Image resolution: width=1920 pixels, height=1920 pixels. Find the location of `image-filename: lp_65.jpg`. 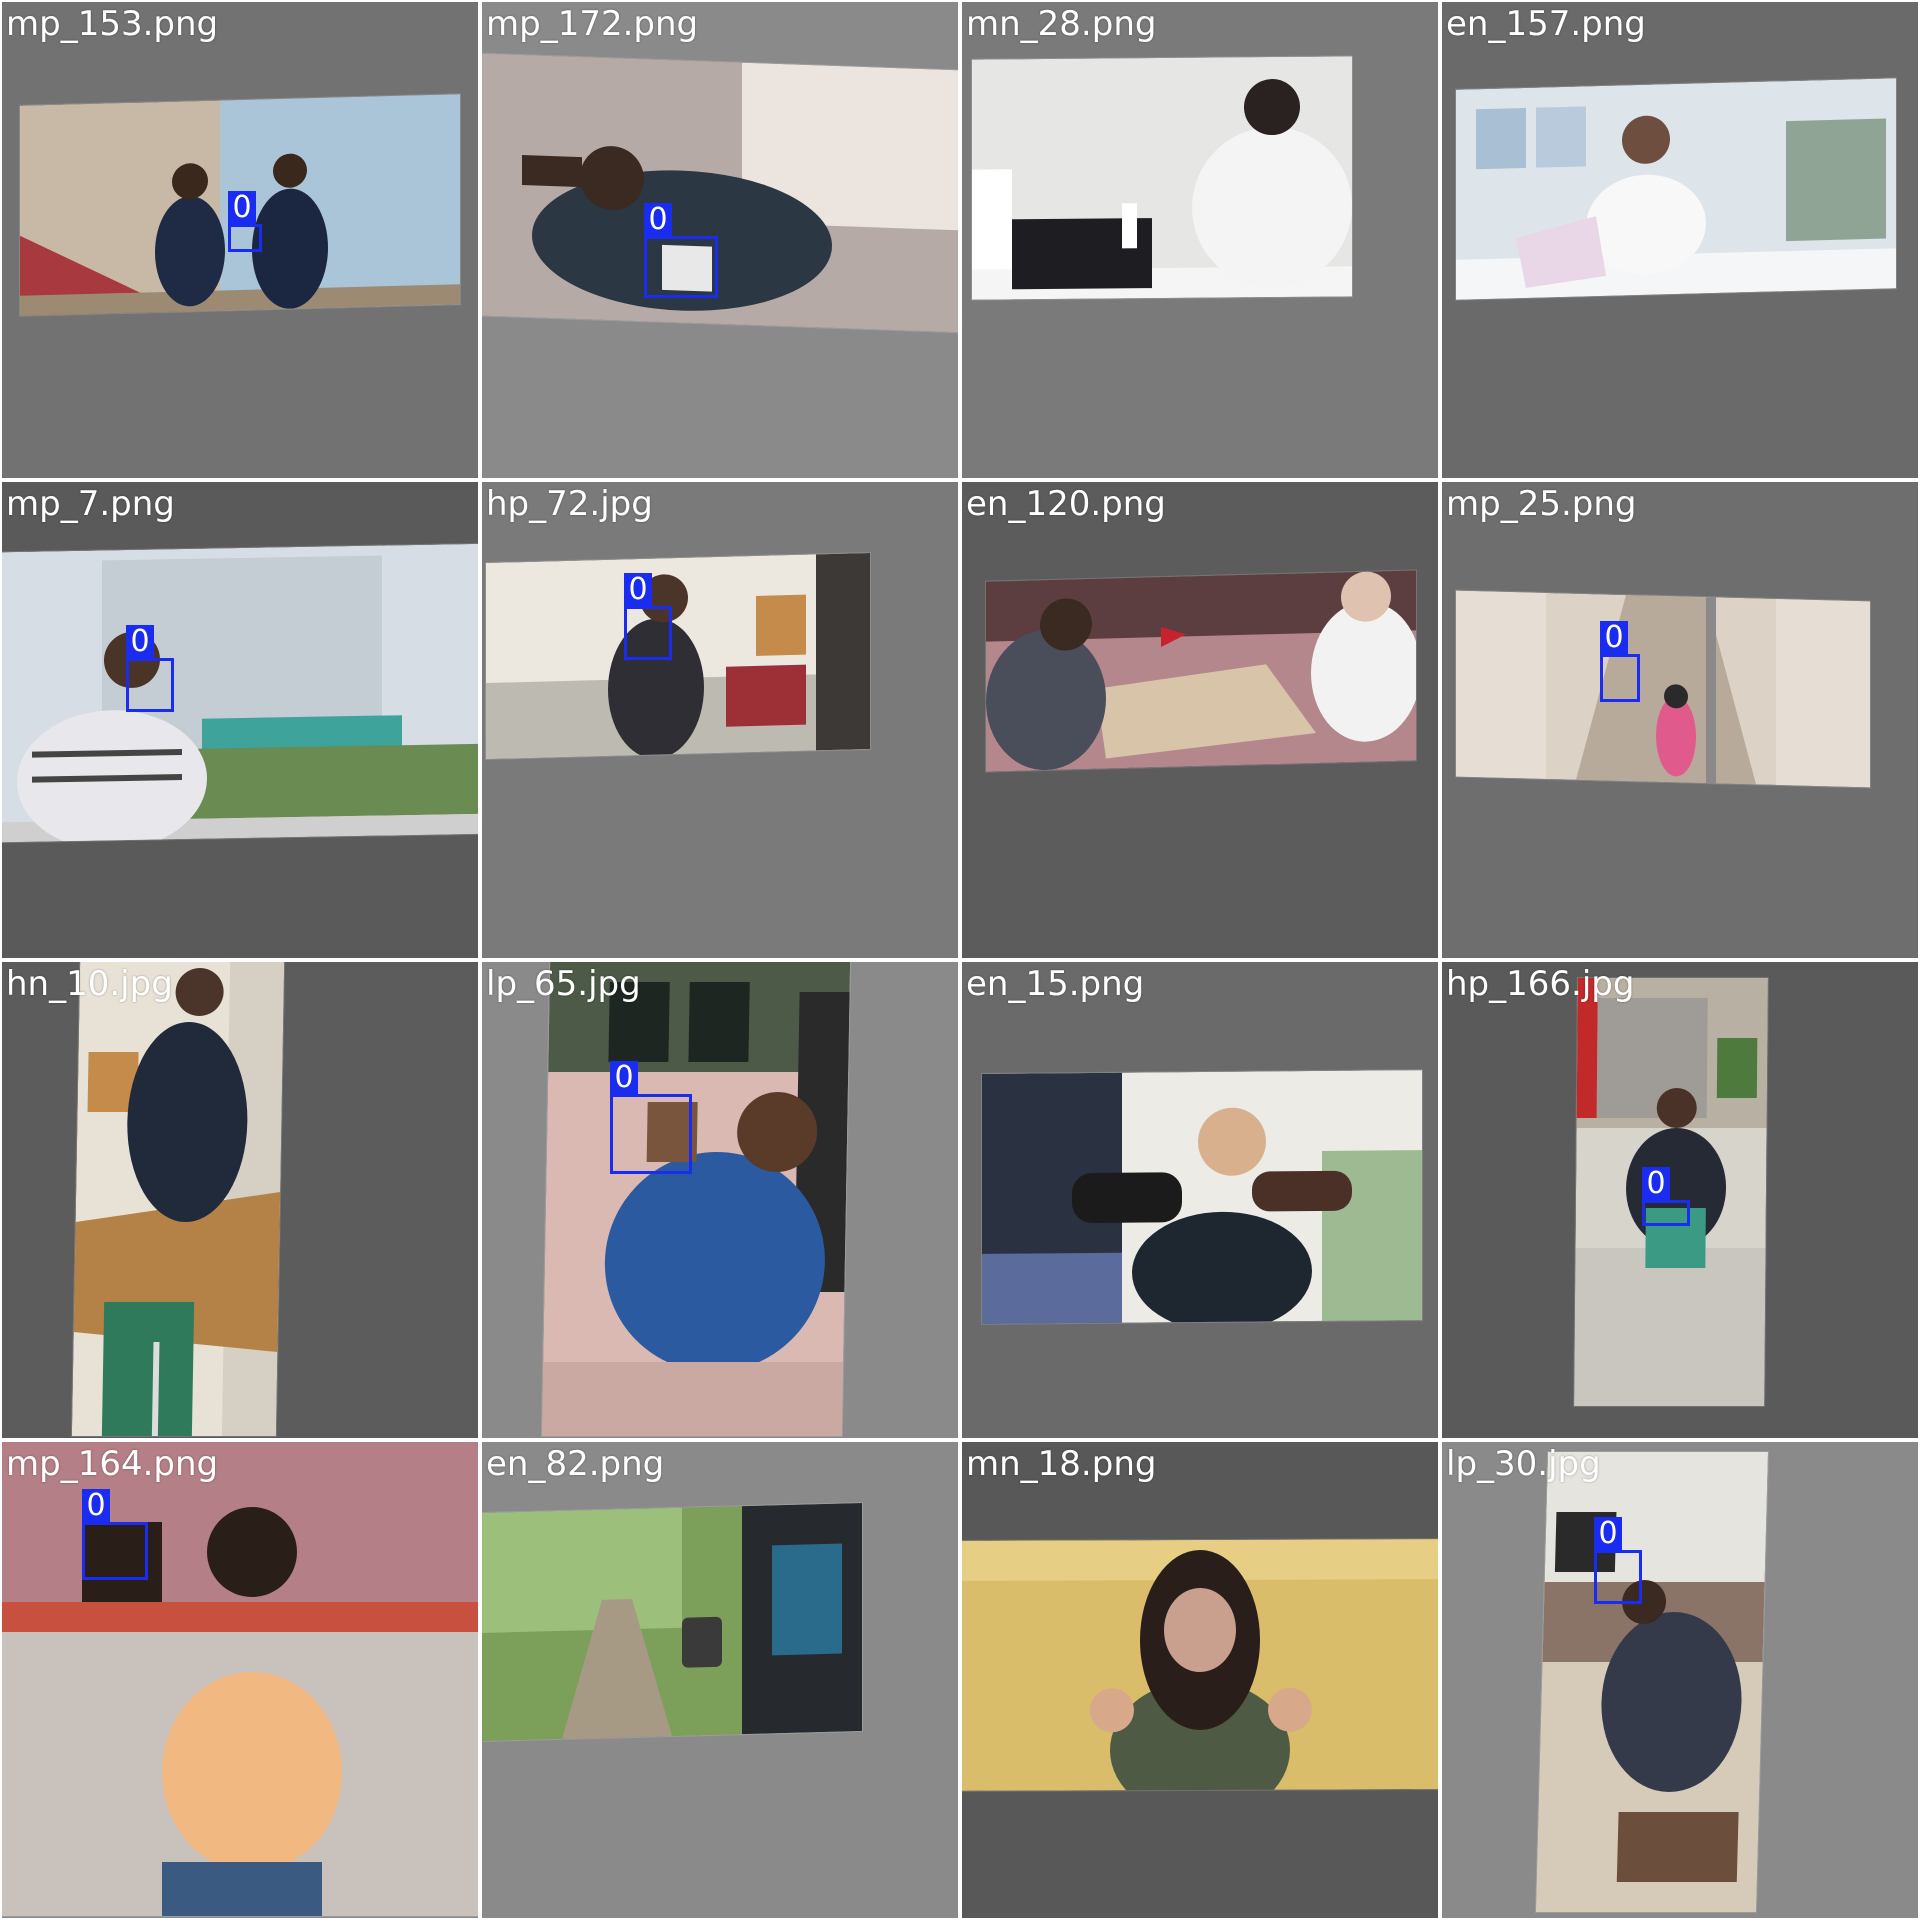

image-filename: lp_65.jpg is located at coordinates (563, 984).